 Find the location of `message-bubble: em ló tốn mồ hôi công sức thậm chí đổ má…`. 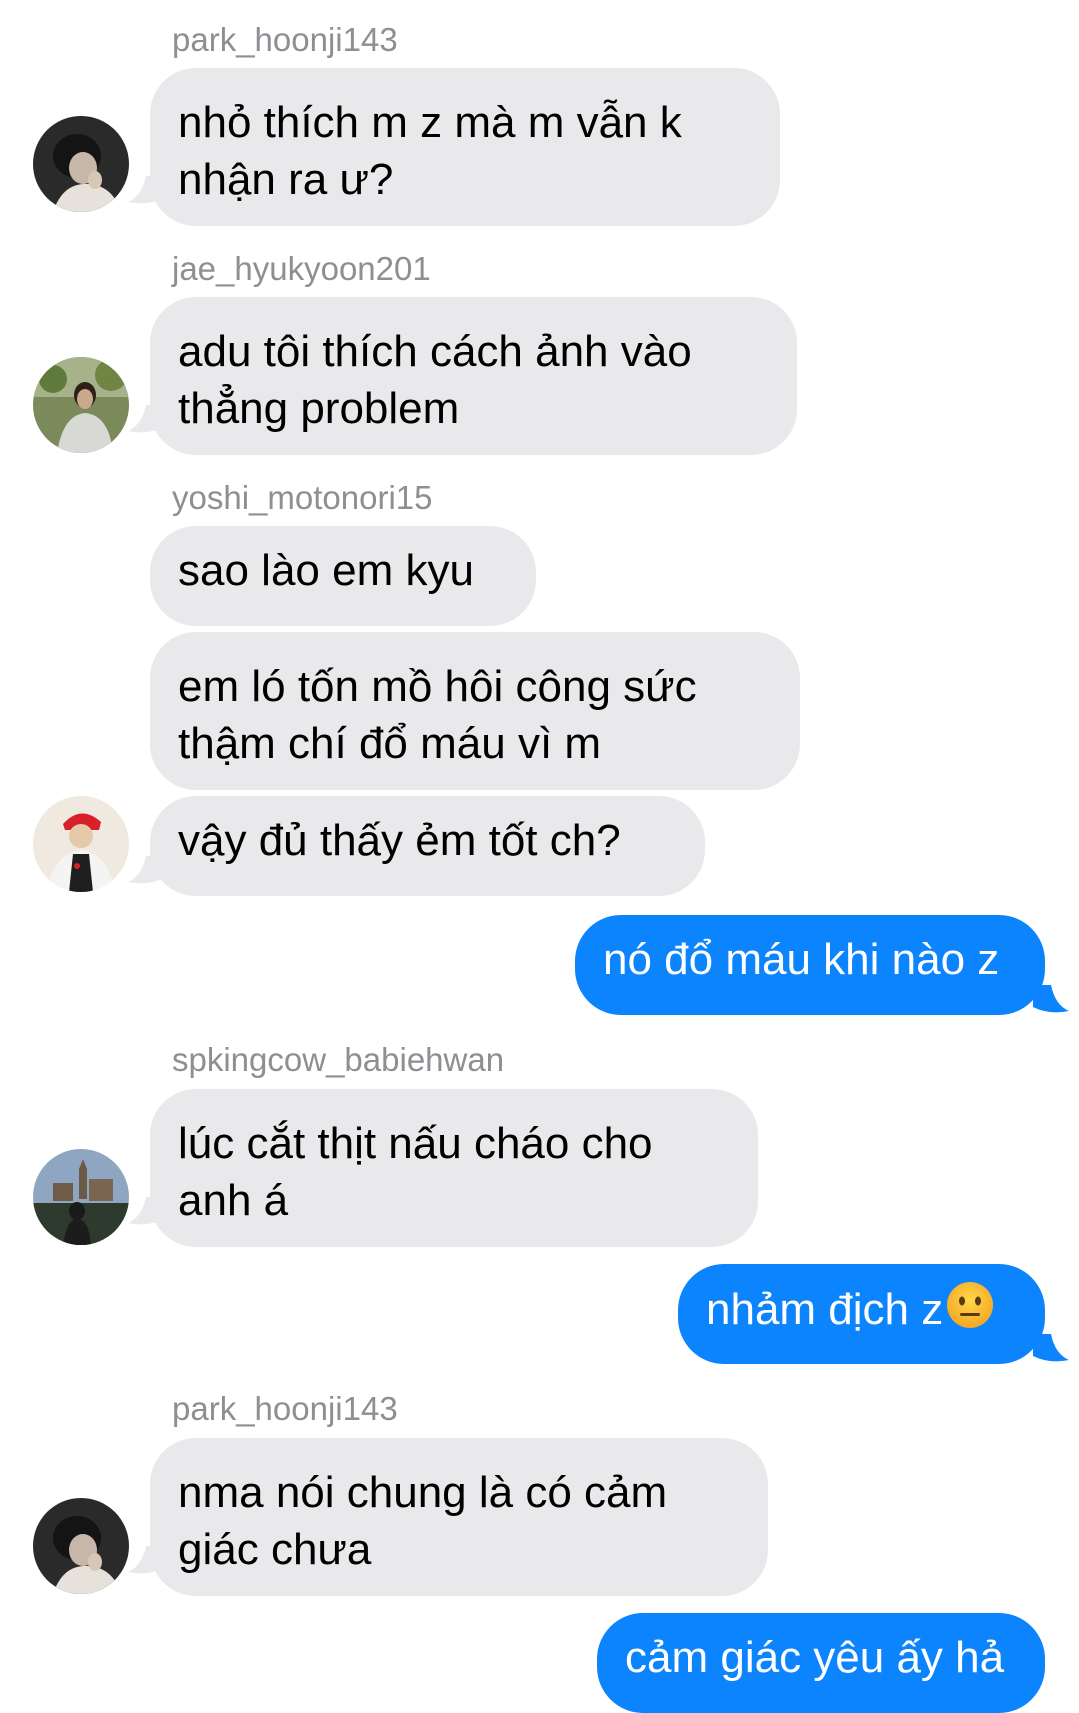

message-bubble: em ló tốn mồ hôi công sức thậm chí đổ má… is located at coordinates (475, 711).